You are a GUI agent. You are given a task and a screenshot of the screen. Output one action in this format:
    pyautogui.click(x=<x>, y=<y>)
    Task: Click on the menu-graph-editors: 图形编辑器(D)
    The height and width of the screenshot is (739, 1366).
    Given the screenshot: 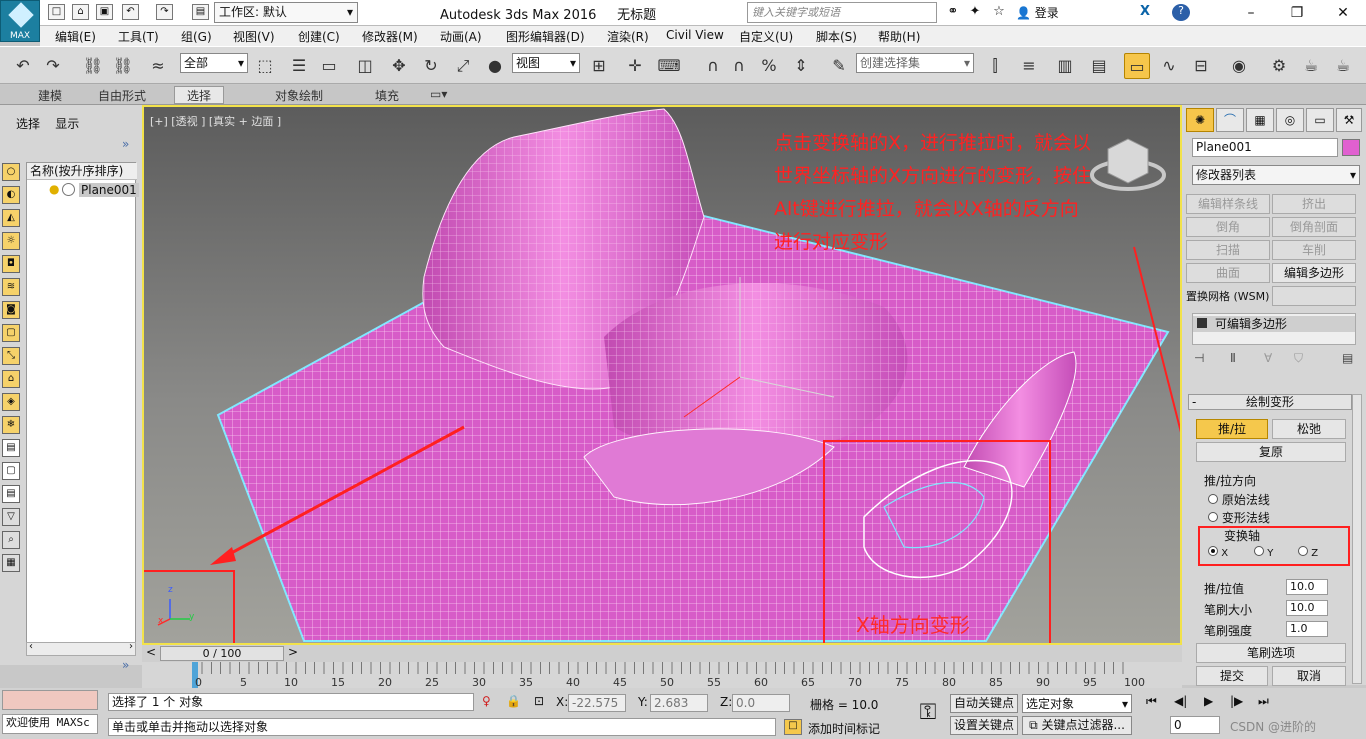 What is the action you would take?
    pyautogui.click(x=545, y=36)
    